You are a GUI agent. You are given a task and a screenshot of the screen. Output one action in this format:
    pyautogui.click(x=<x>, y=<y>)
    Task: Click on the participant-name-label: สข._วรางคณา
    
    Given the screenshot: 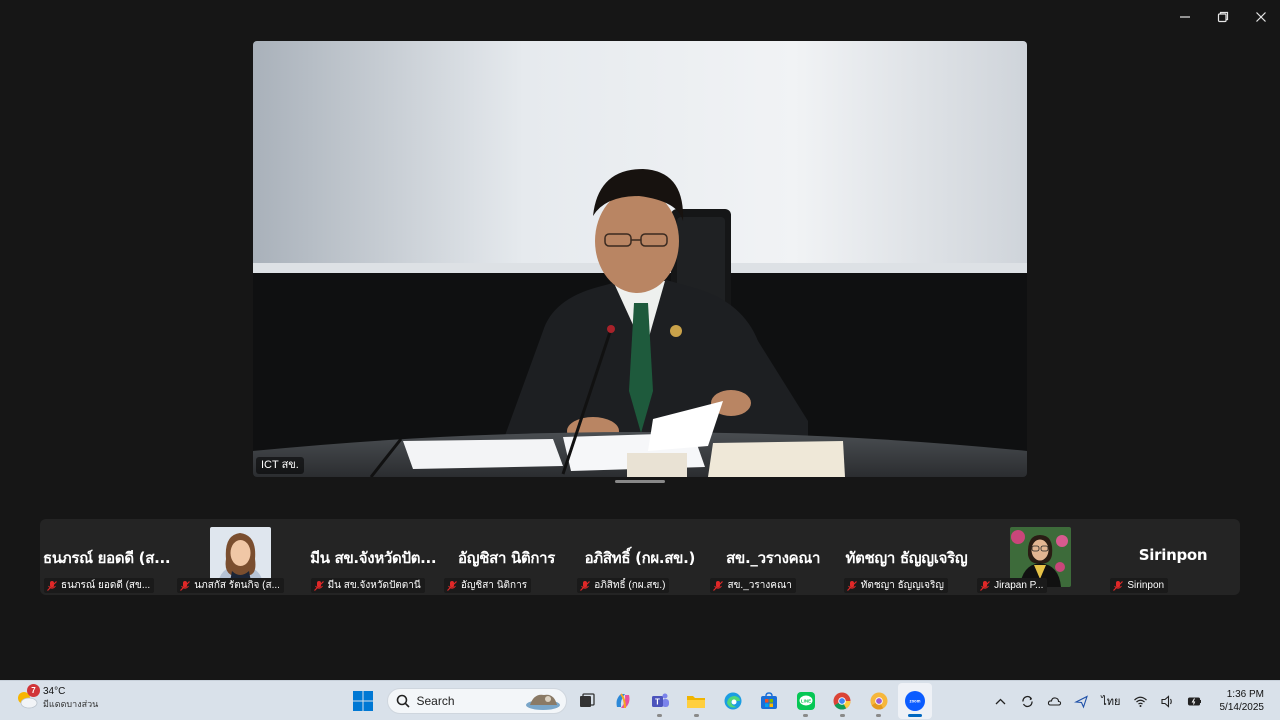 What is the action you would take?
    pyautogui.click(x=753, y=585)
    